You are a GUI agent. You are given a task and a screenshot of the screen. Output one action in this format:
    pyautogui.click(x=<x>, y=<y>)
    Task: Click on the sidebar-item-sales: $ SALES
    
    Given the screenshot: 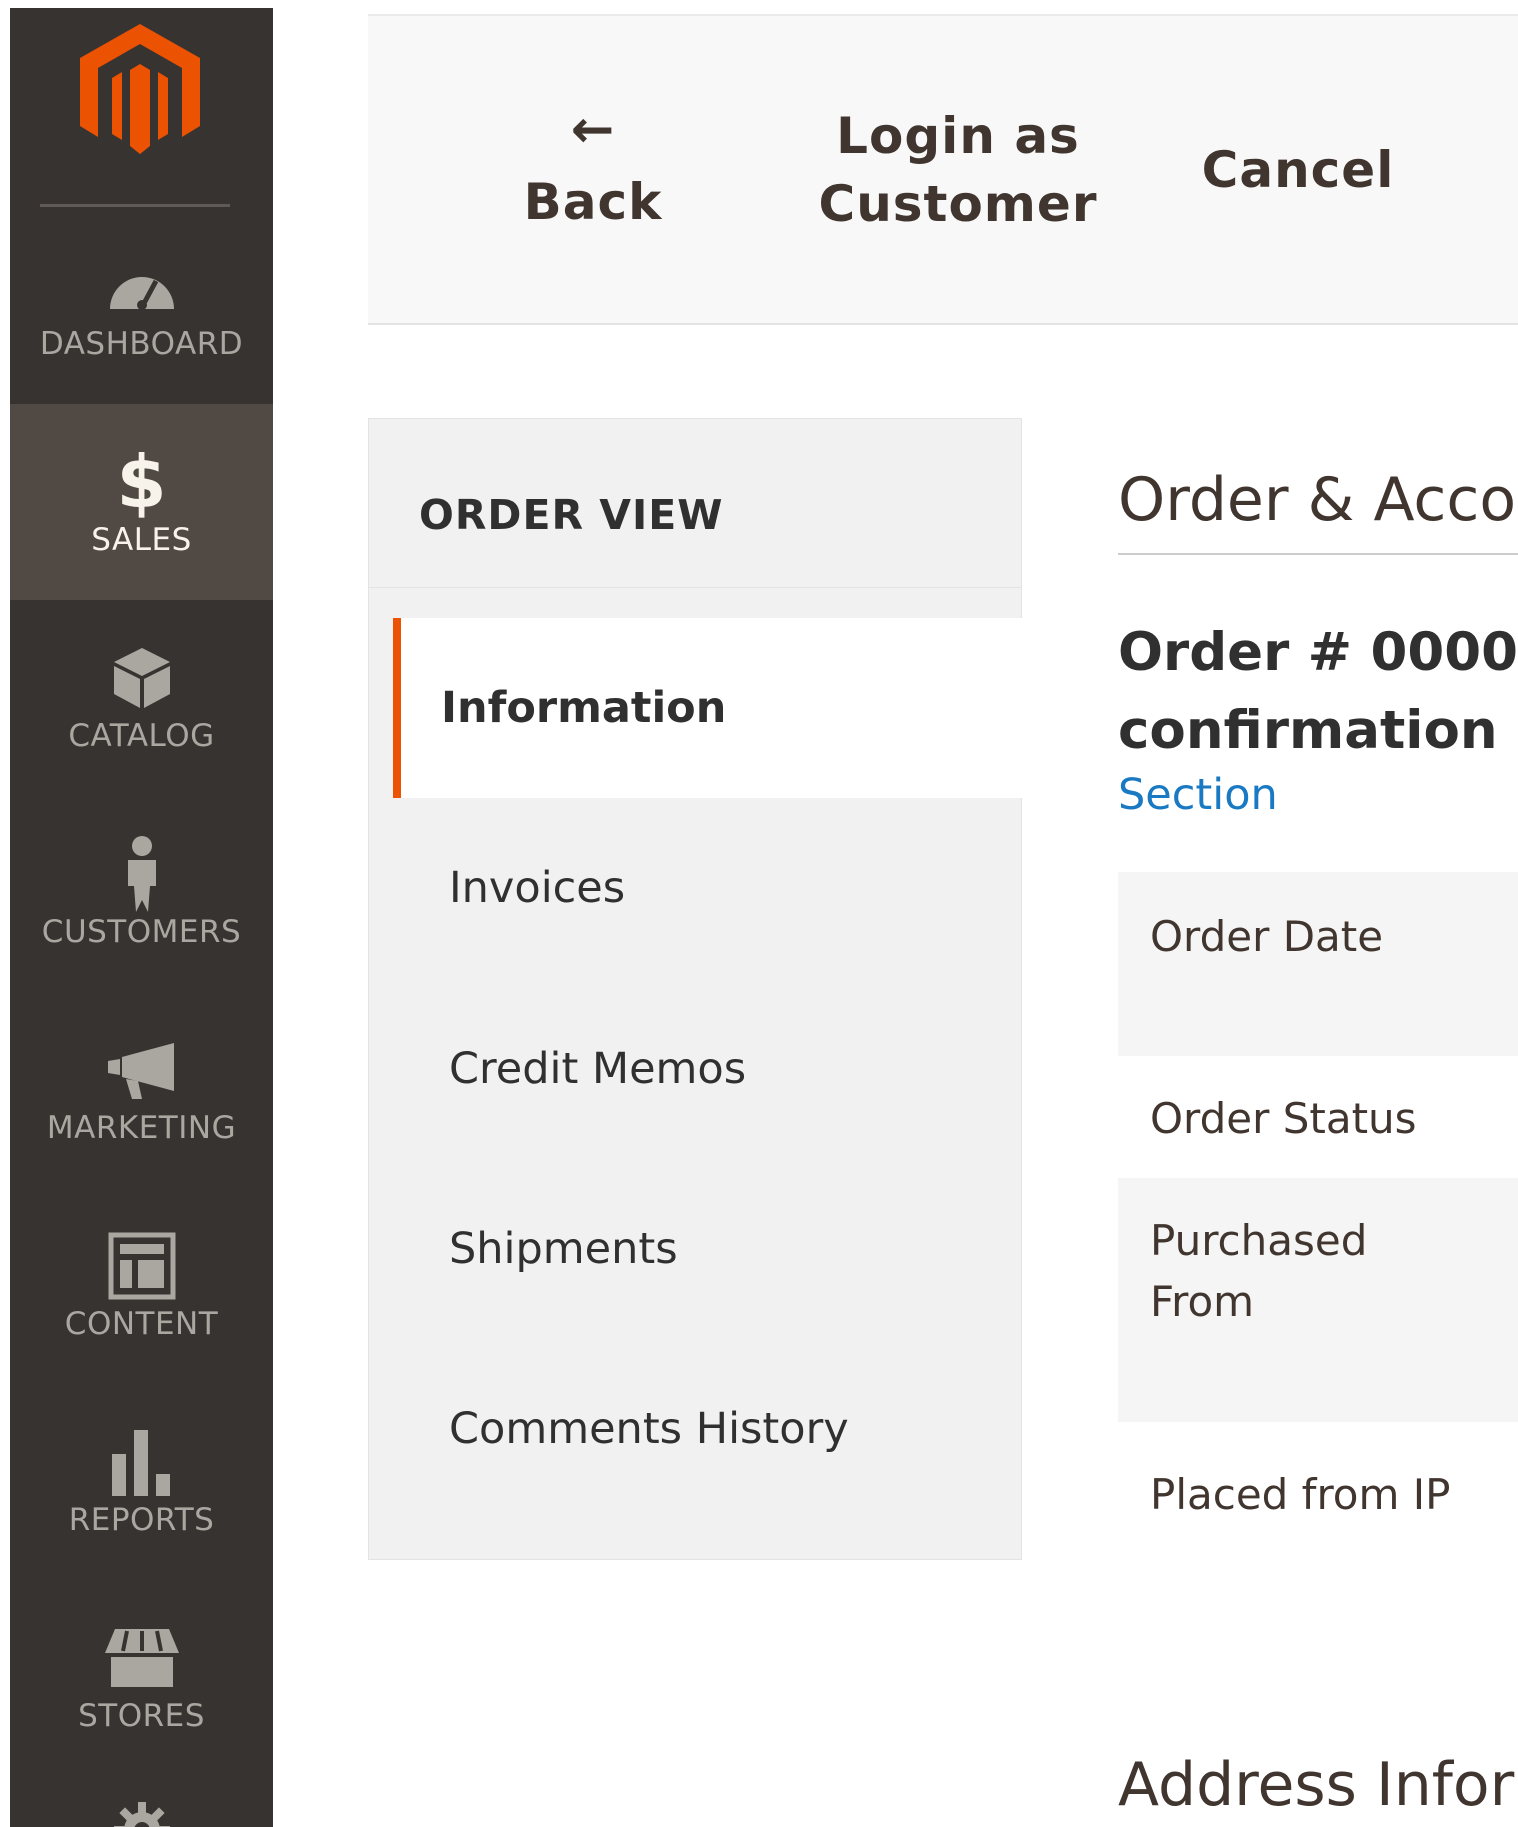 What is the action you would take?
    pyautogui.click(x=141, y=502)
    